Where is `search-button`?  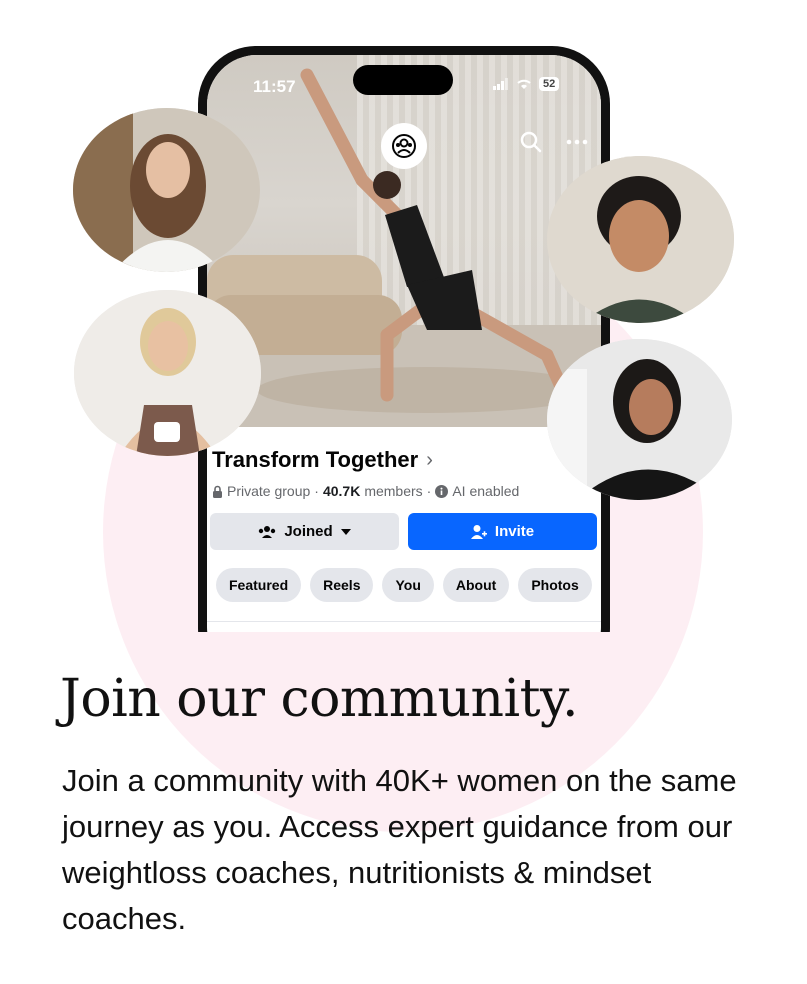
search-button is located at coordinates (531, 142).